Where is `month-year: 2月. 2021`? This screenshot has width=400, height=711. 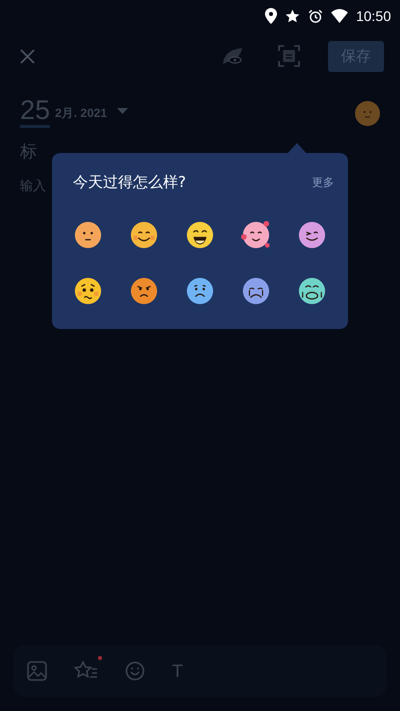 month-year: 2月. 2021 is located at coordinates (81, 113).